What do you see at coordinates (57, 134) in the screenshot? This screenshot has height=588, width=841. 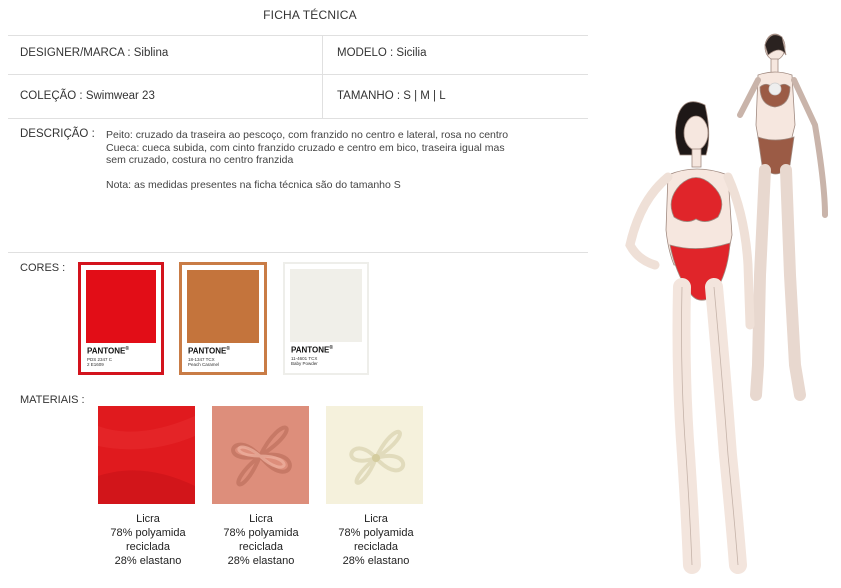 I see `description-label: DESCRIÇÃO :` at bounding box center [57, 134].